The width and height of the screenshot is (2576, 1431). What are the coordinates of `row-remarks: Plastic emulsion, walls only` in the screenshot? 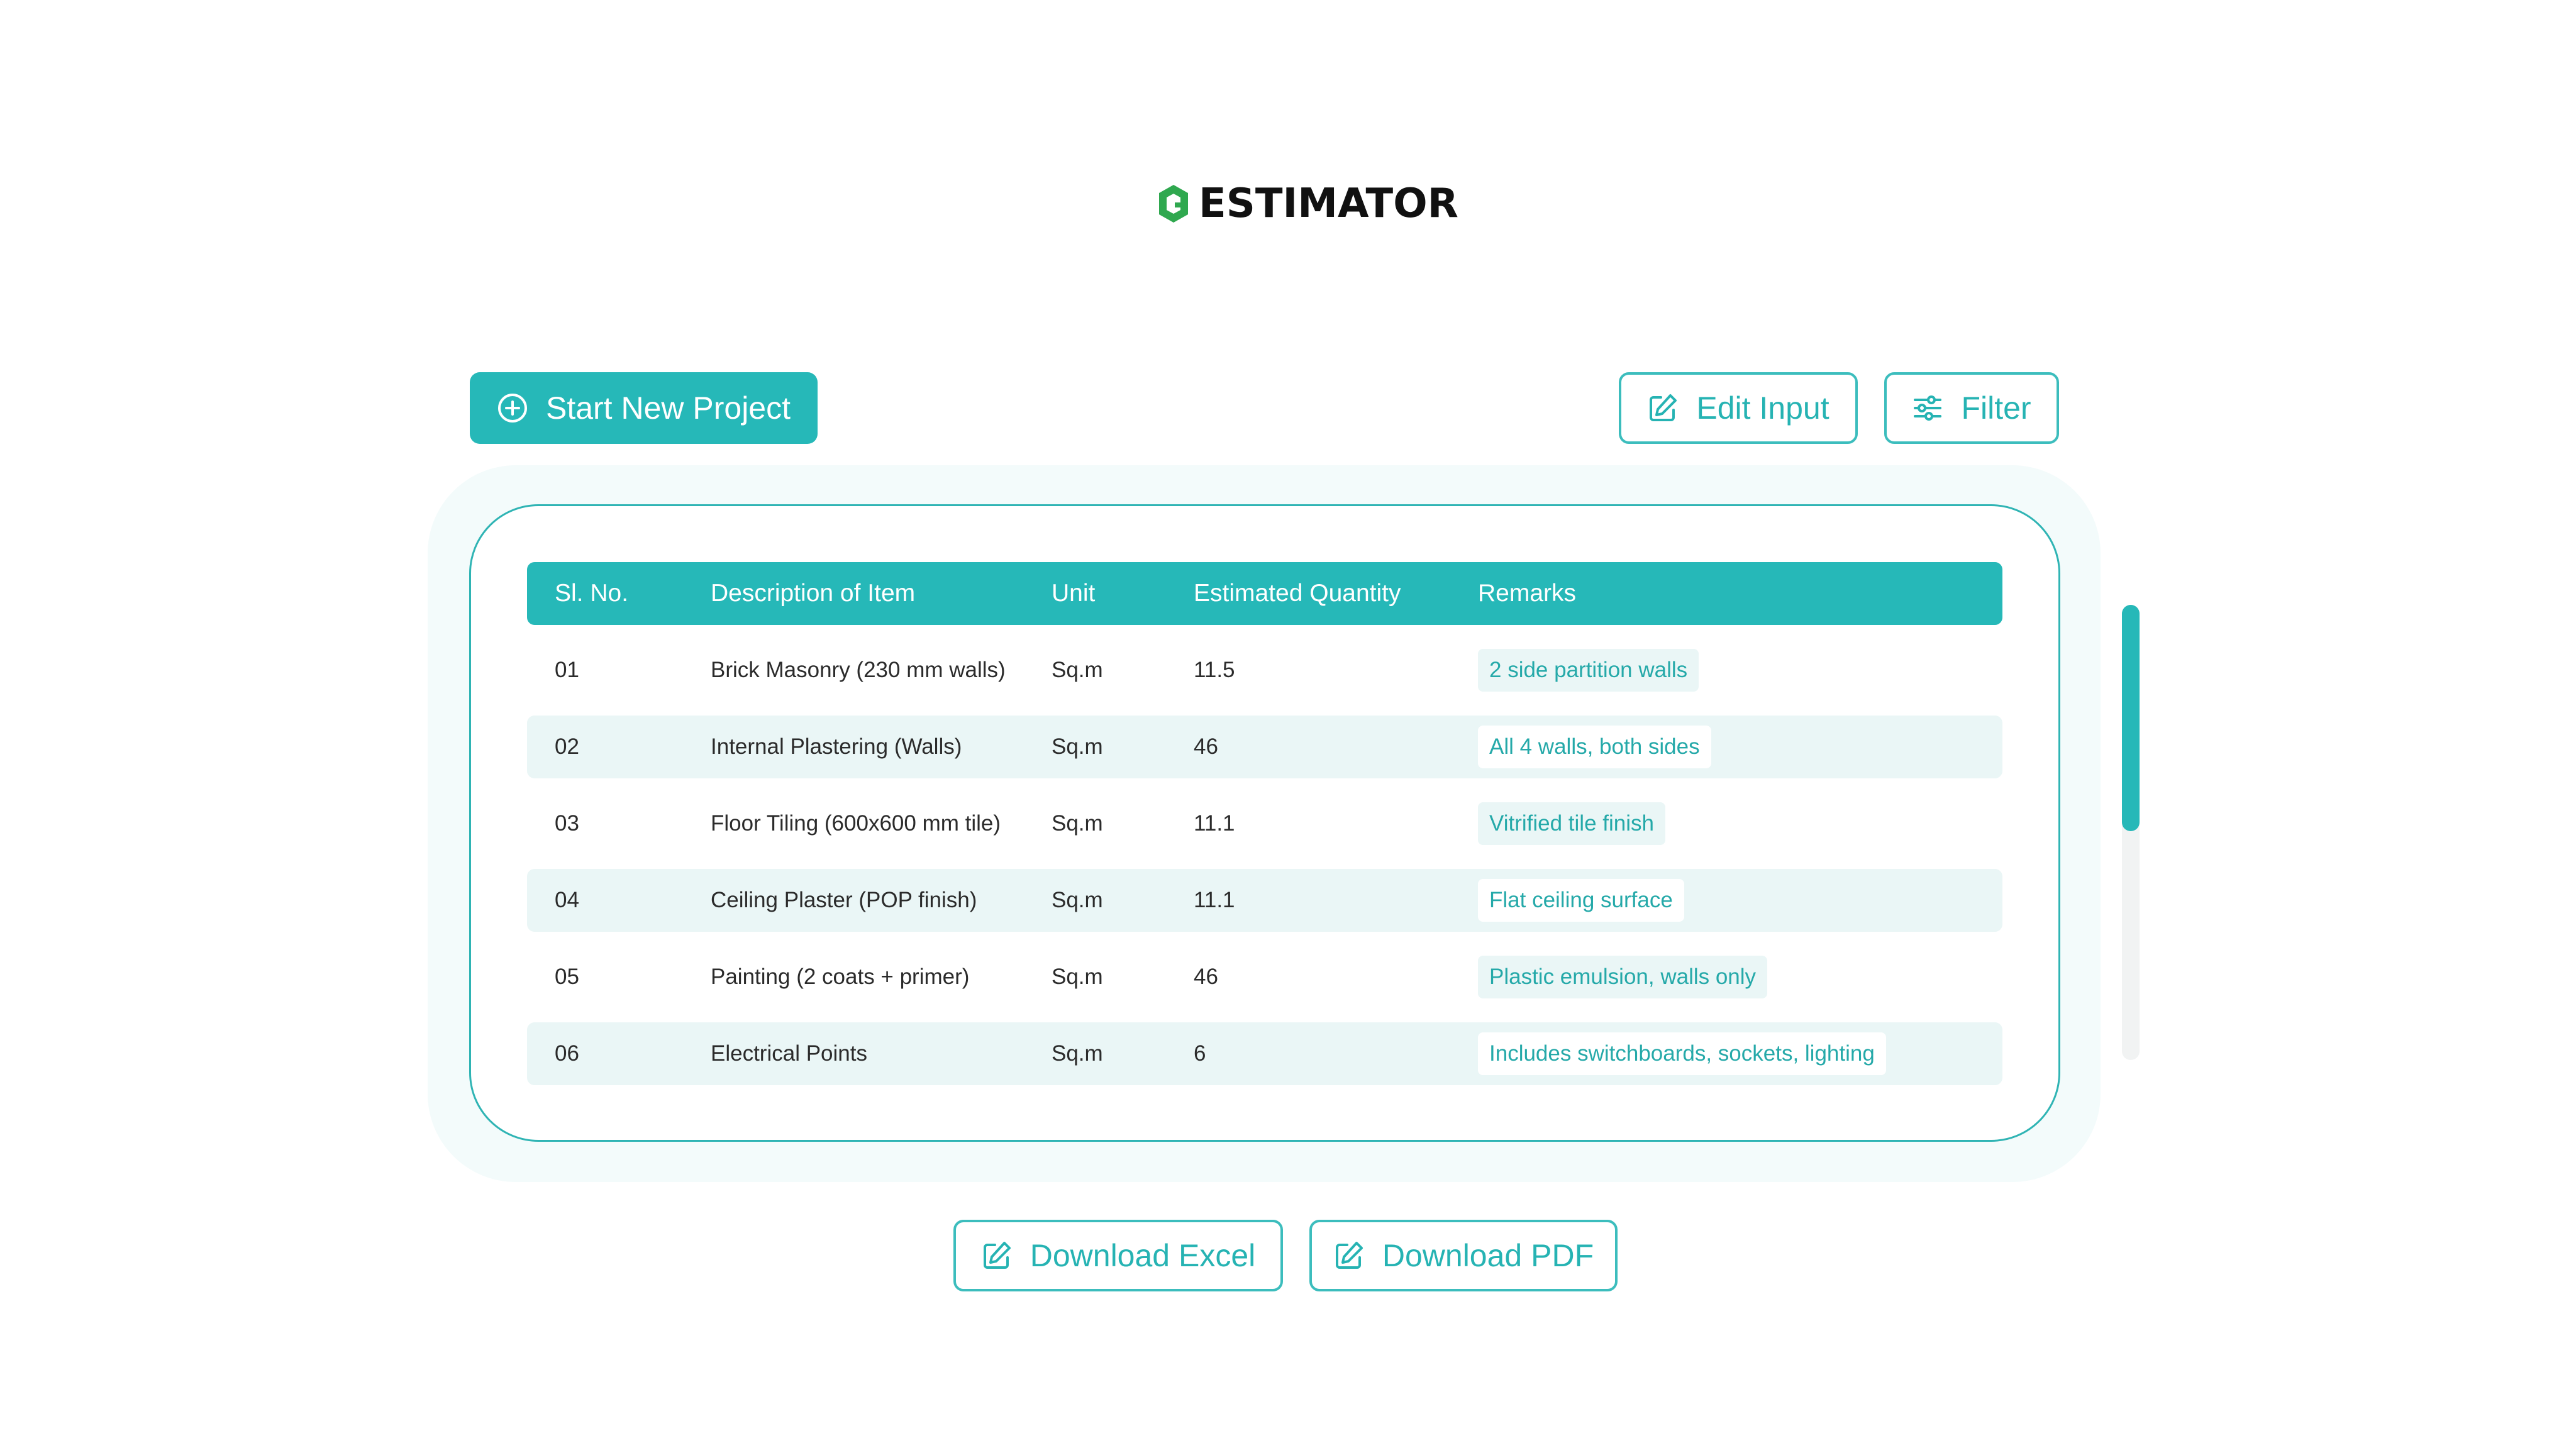 It's located at (1623, 977).